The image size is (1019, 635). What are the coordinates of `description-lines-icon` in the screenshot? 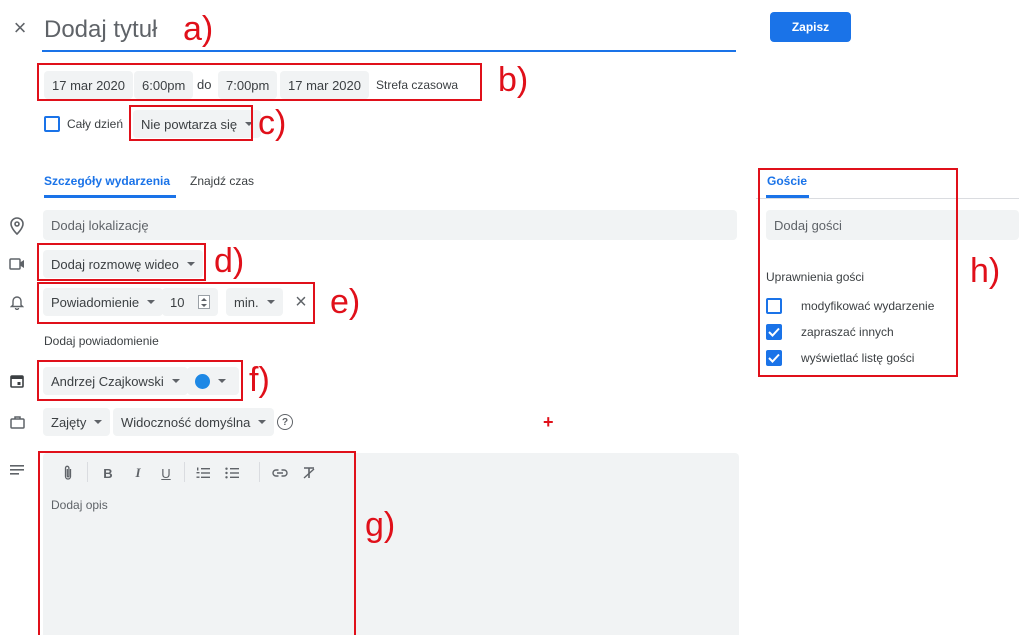 It's located at (17, 470).